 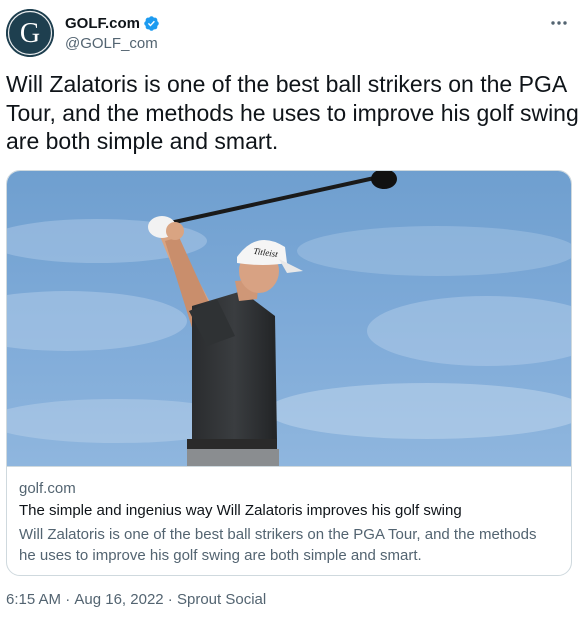 I want to click on author-names: GOLF.com @GOLF_com, so click(x=112, y=32).